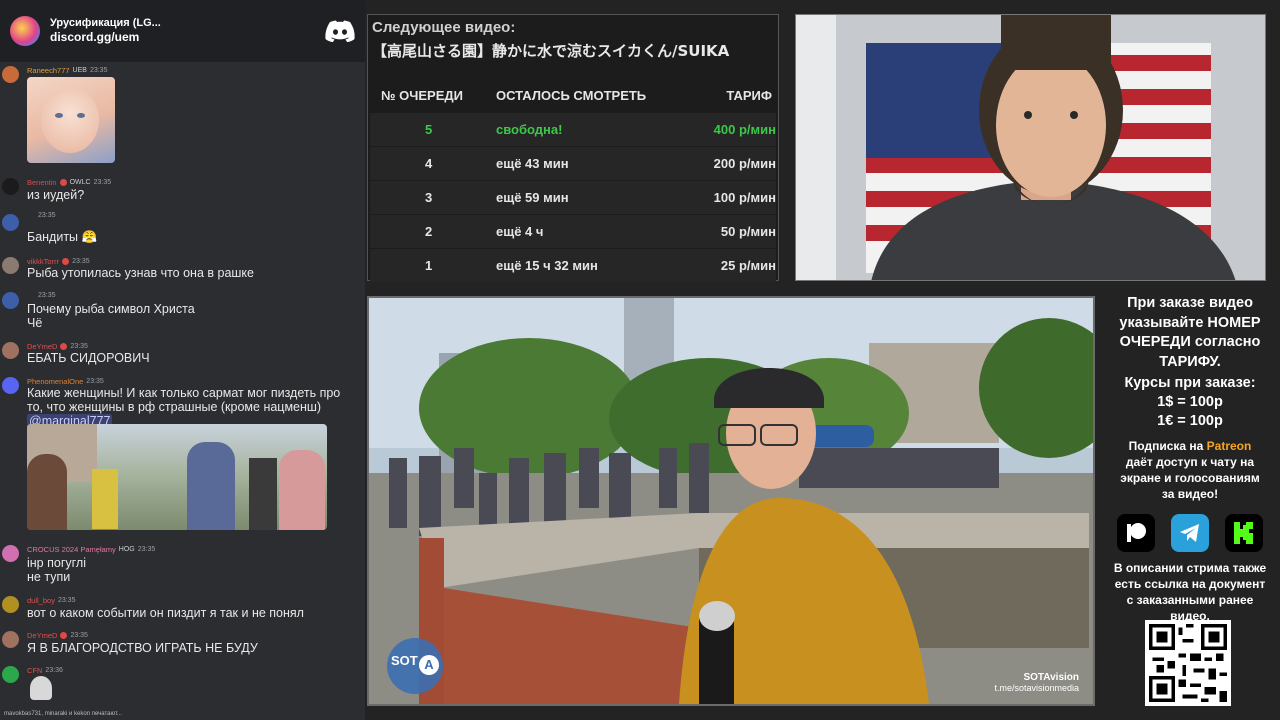  I want to click on row-num: 5, so click(429, 129).